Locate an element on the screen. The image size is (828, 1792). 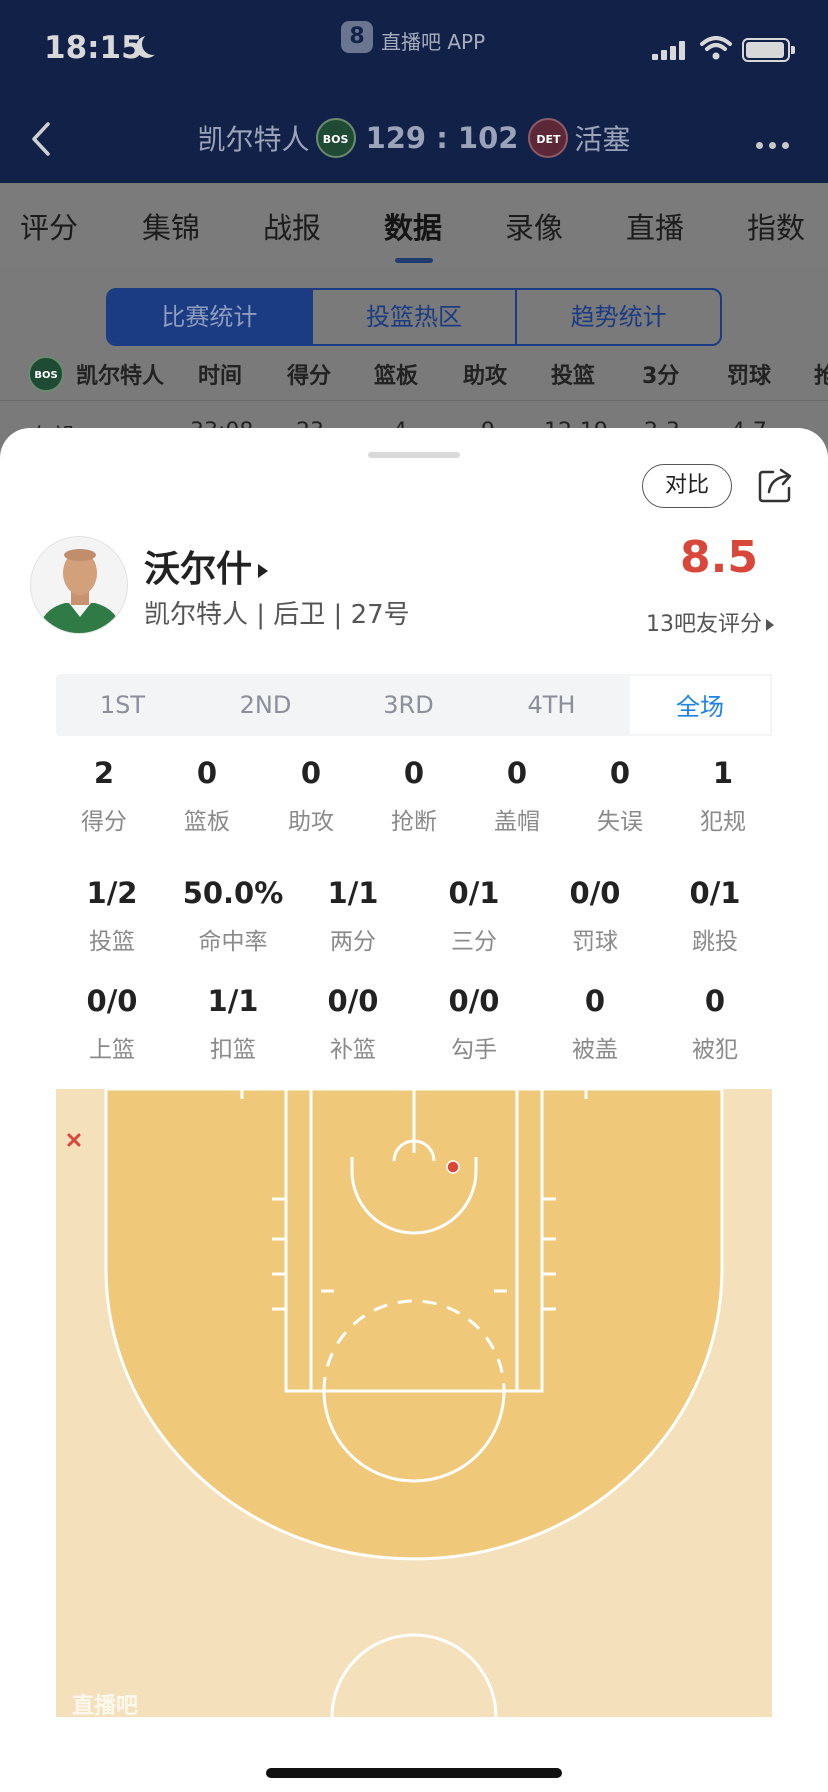
stat-assists: 0 助攻 is located at coordinates (311, 795).